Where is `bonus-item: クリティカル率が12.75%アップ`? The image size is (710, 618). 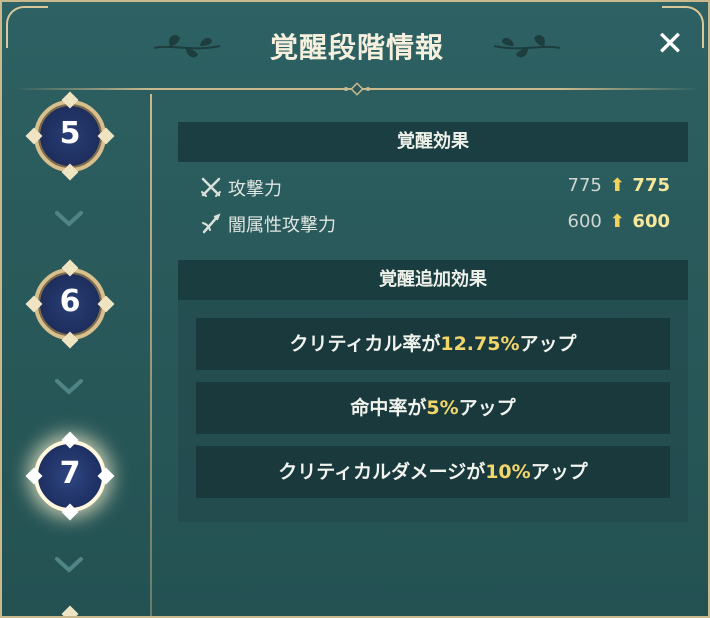
bonus-item: クリティカル率が12.75%アップ is located at coordinates (433, 344).